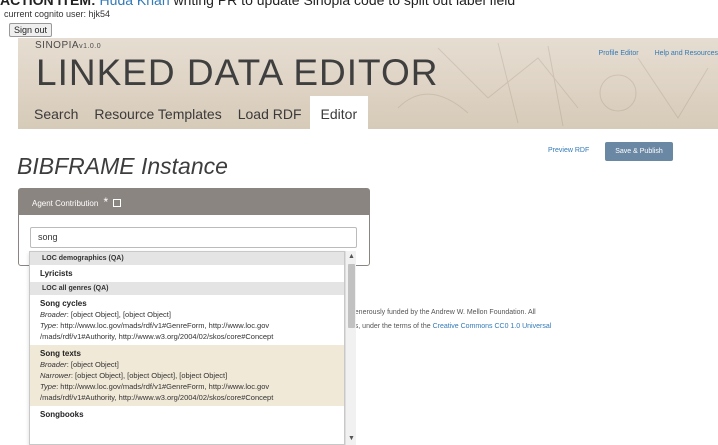 This screenshot has height=445, width=718. I want to click on tab-search: Search, so click(56, 112).